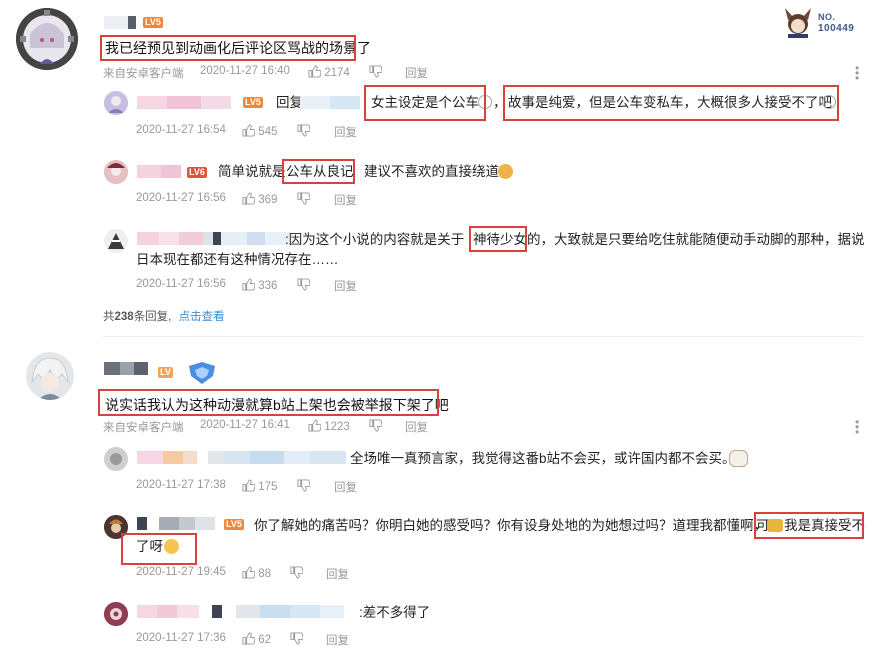 The height and width of the screenshot is (665, 872). Describe the element at coordinates (337, 427) in the screenshot. I see `like-count: 1223` at that location.